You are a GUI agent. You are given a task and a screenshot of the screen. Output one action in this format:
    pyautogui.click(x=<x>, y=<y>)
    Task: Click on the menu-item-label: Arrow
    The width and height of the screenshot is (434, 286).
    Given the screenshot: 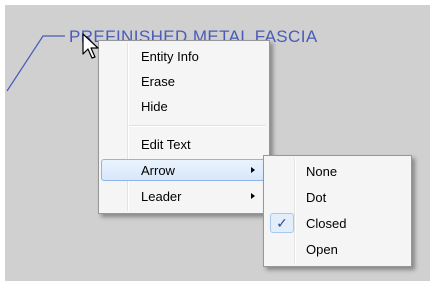 What is the action you would take?
    pyautogui.click(x=158, y=170)
    